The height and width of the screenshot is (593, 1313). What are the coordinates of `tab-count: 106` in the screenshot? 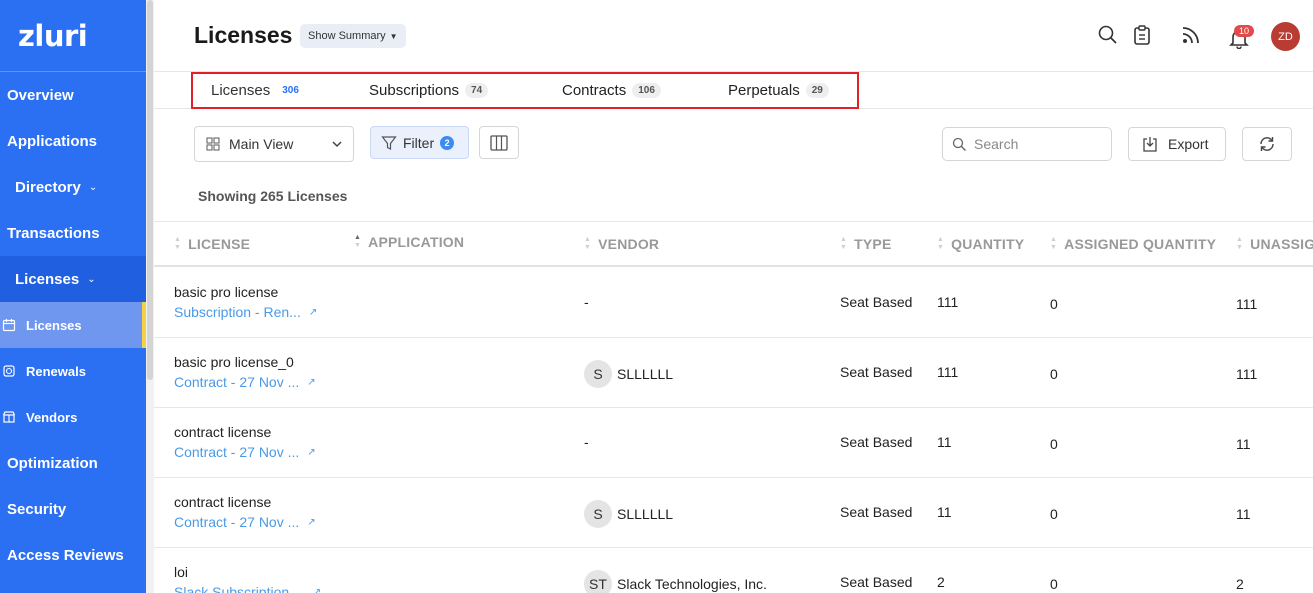 It's located at (646, 90).